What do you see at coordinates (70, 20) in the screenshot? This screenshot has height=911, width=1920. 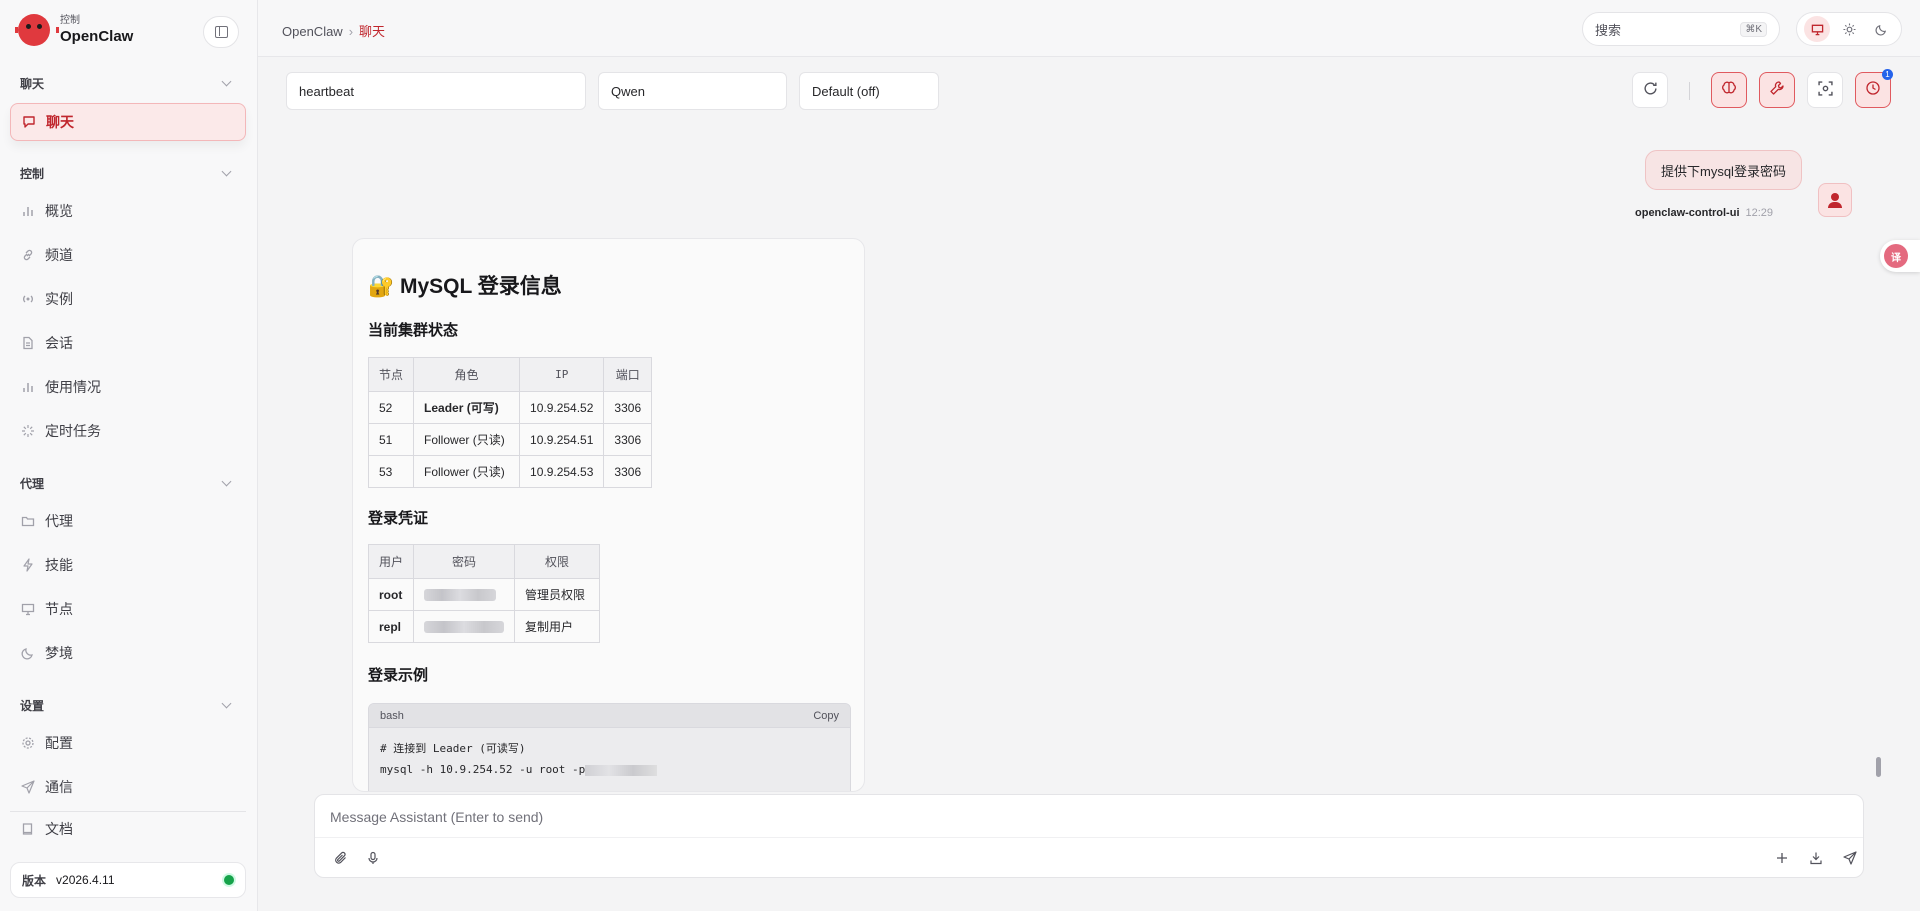 I see `brand-subtitle: 控制` at bounding box center [70, 20].